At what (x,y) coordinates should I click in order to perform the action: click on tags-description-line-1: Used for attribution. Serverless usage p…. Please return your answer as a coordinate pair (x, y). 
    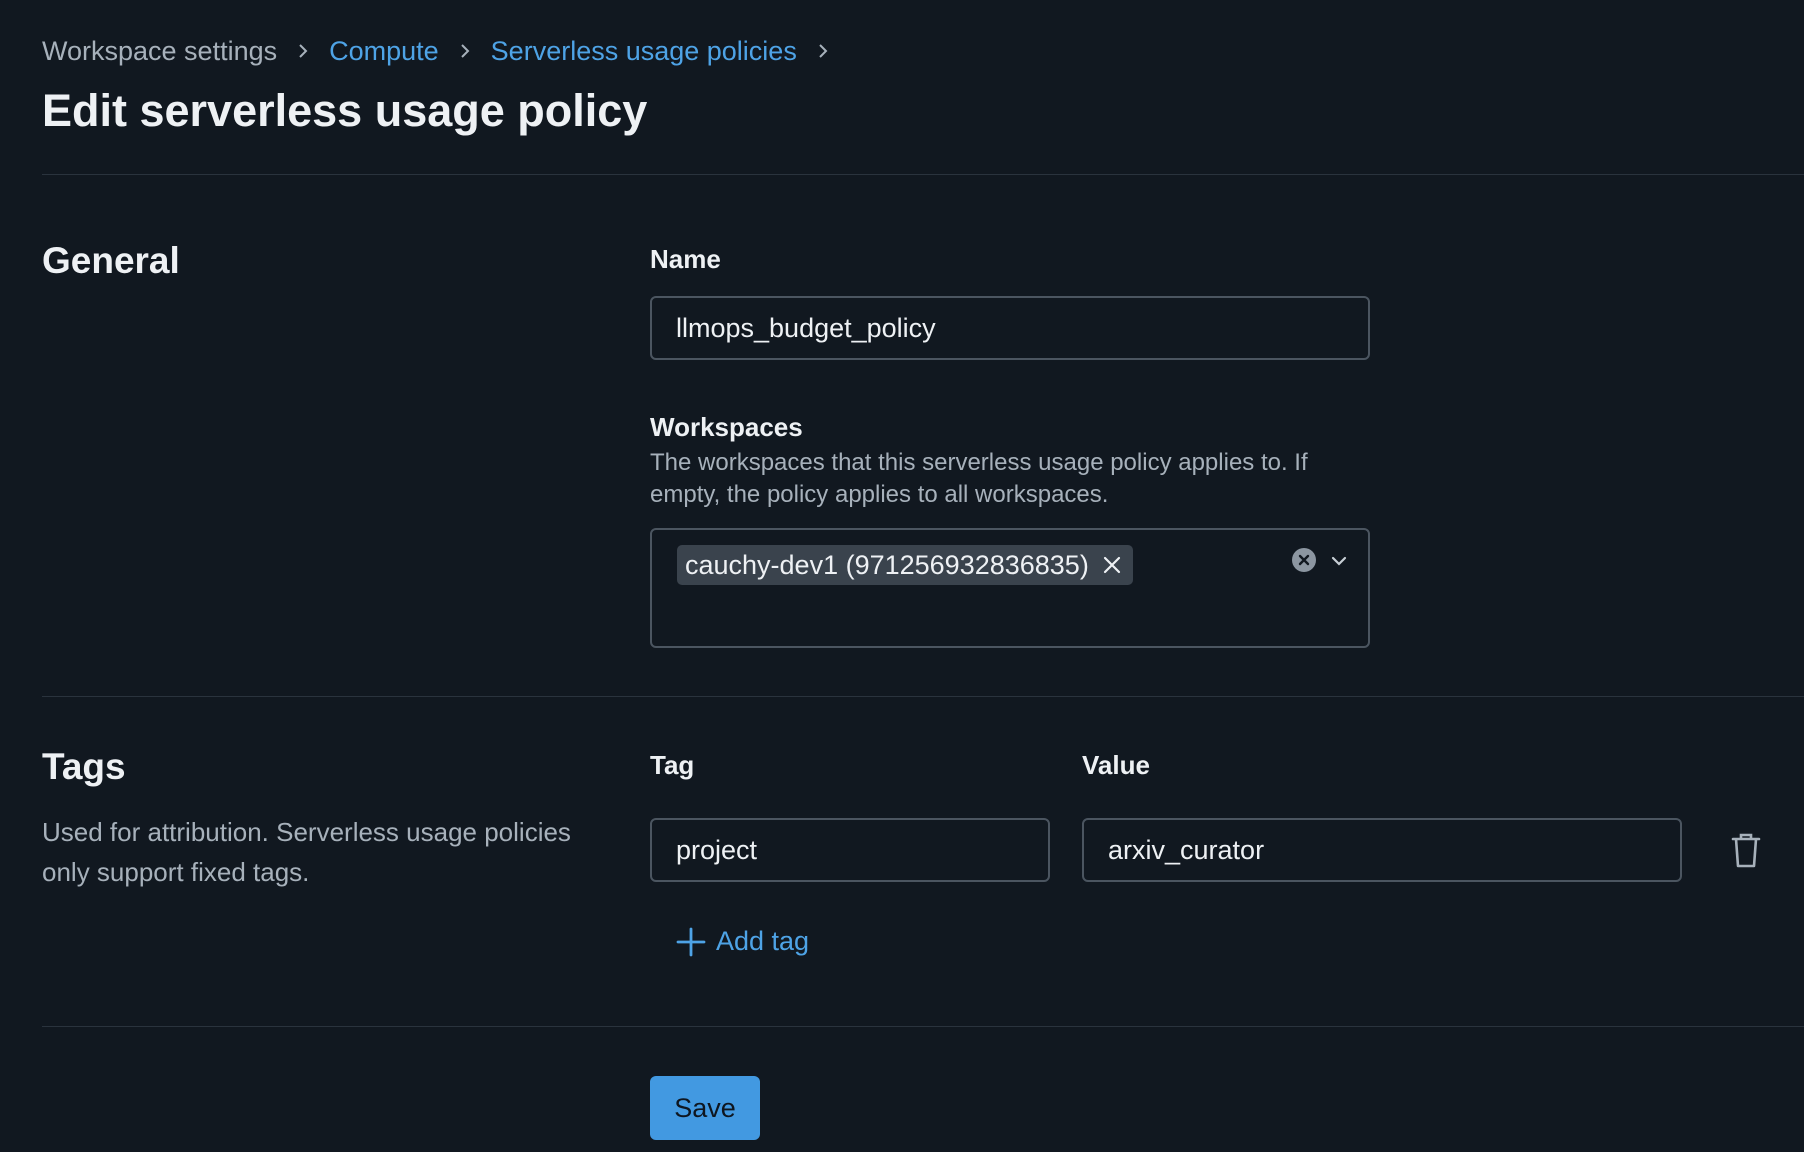
    Looking at the image, I should click on (306, 832).